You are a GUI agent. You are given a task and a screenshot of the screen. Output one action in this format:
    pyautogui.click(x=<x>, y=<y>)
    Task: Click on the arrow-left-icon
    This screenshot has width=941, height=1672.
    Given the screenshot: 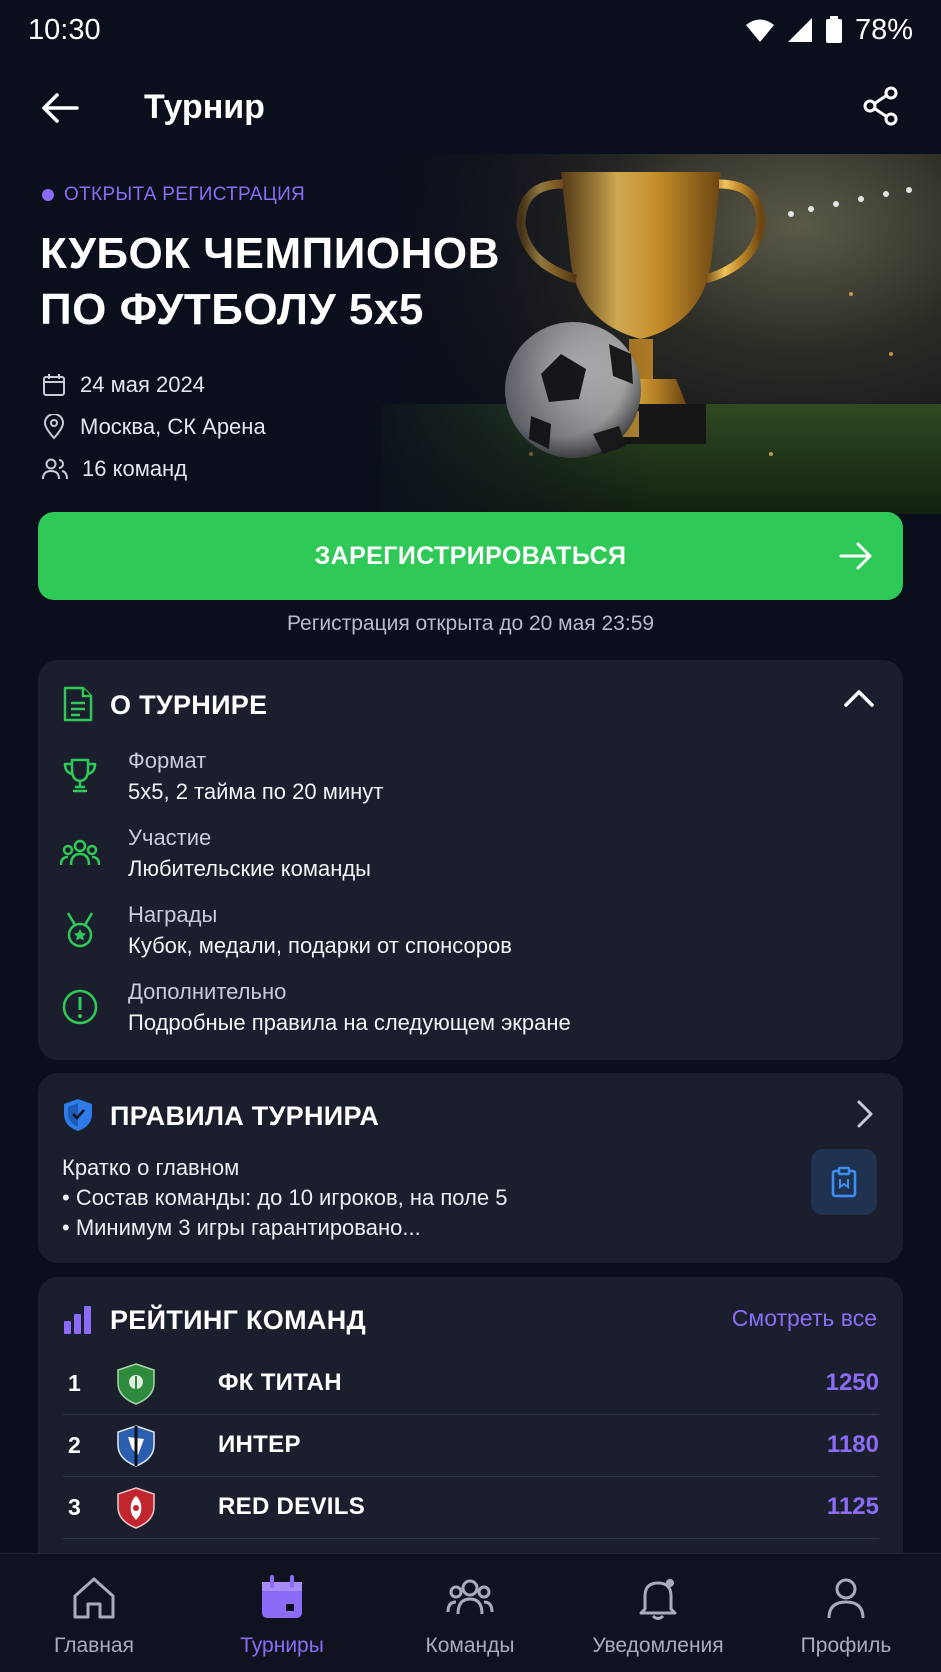 What is the action you would take?
    pyautogui.click(x=60, y=108)
    